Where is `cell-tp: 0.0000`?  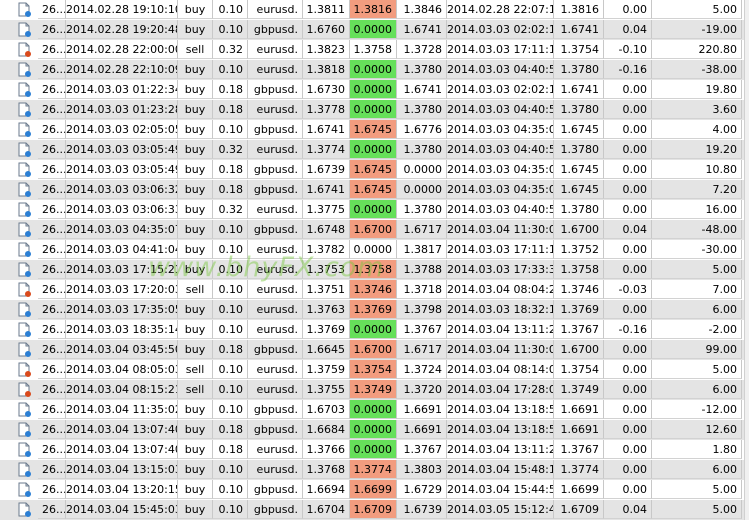 cell-tp: 0.0000 is located at coordinates (422, 169).